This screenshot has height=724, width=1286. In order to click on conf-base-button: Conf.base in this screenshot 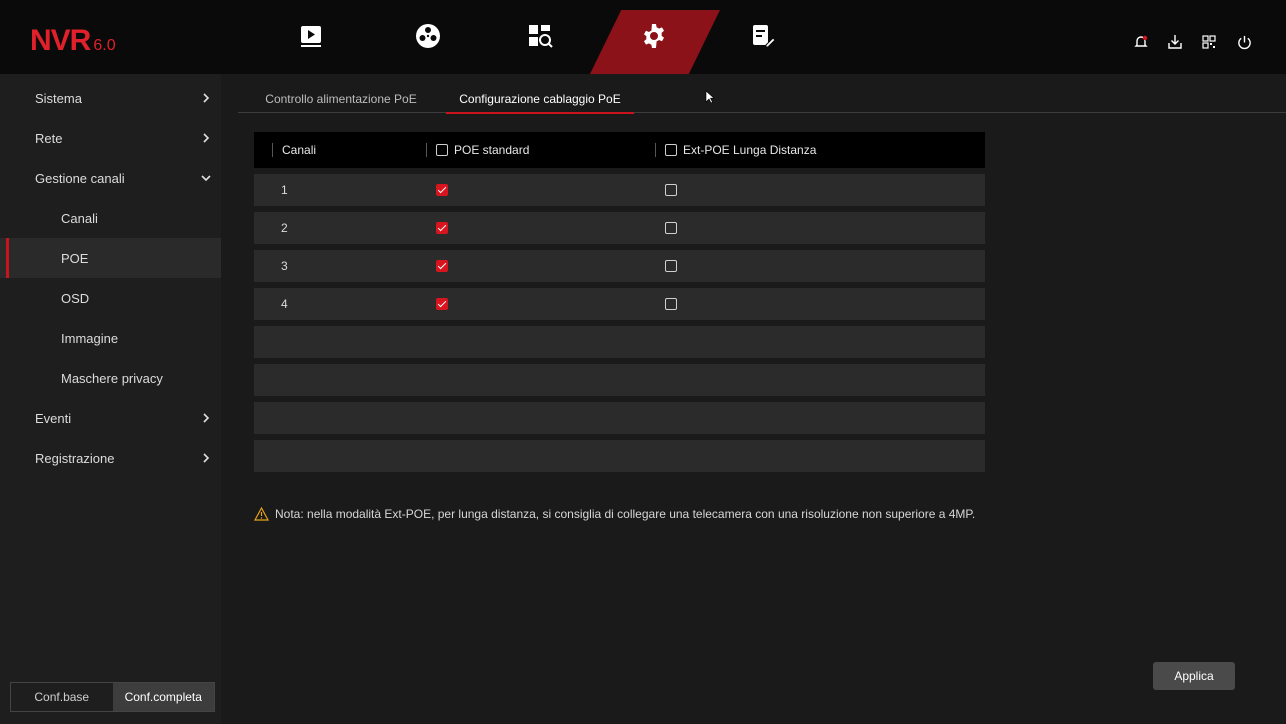, I will do `click(62, 697)`.